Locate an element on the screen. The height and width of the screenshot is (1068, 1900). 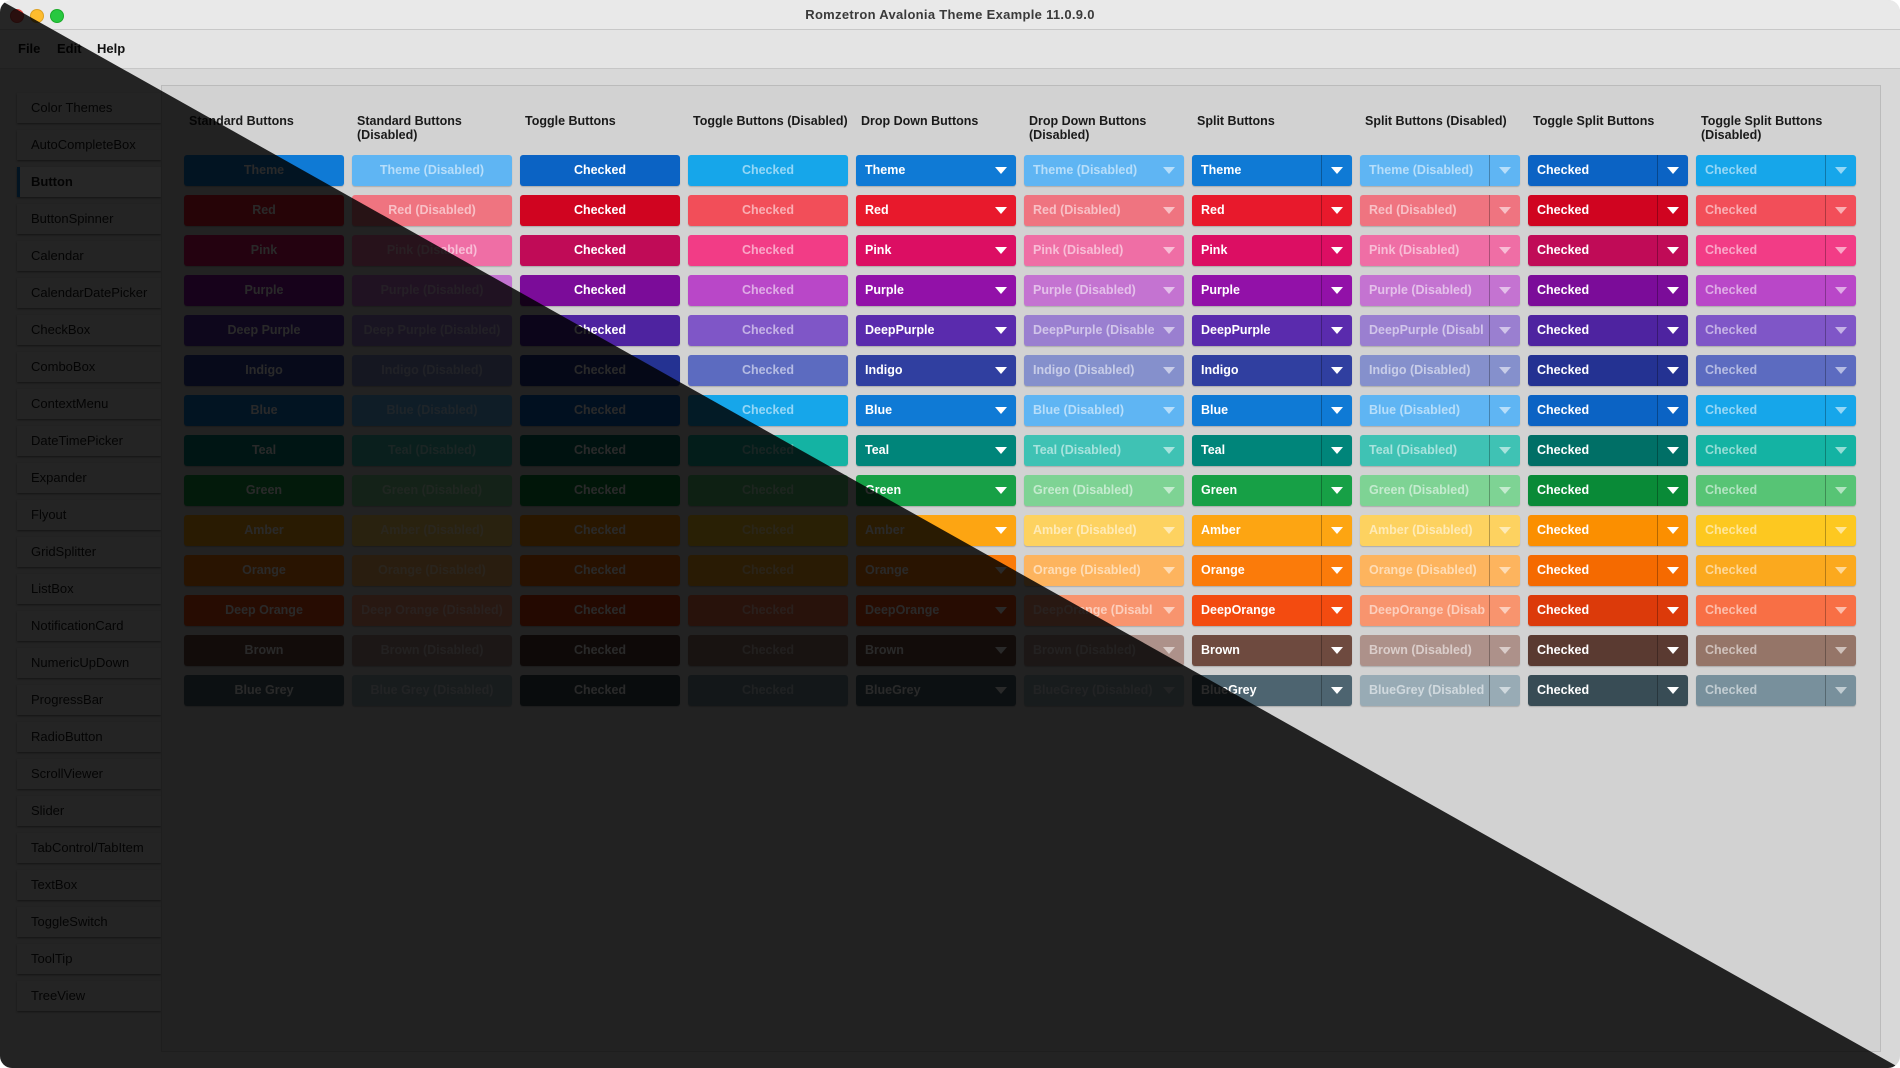
dropdown-button: Brown is located at coordinates (936, 650).